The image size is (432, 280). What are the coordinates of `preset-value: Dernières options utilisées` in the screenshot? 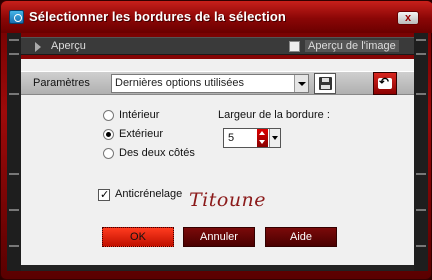 It's located at (180, 83).